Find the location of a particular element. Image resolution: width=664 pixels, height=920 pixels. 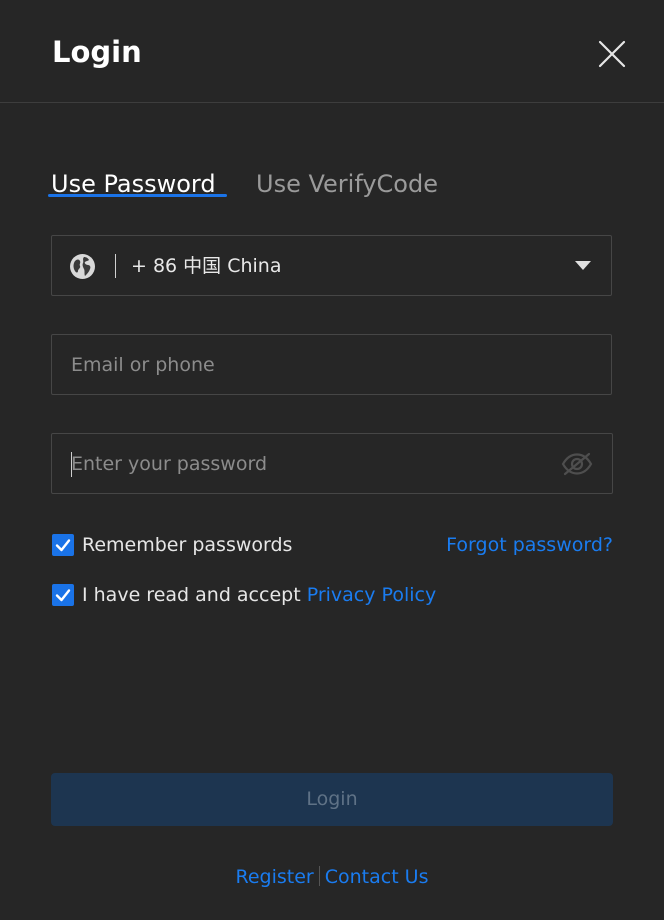

eye-off-icon is located at coordinates (577, 464).